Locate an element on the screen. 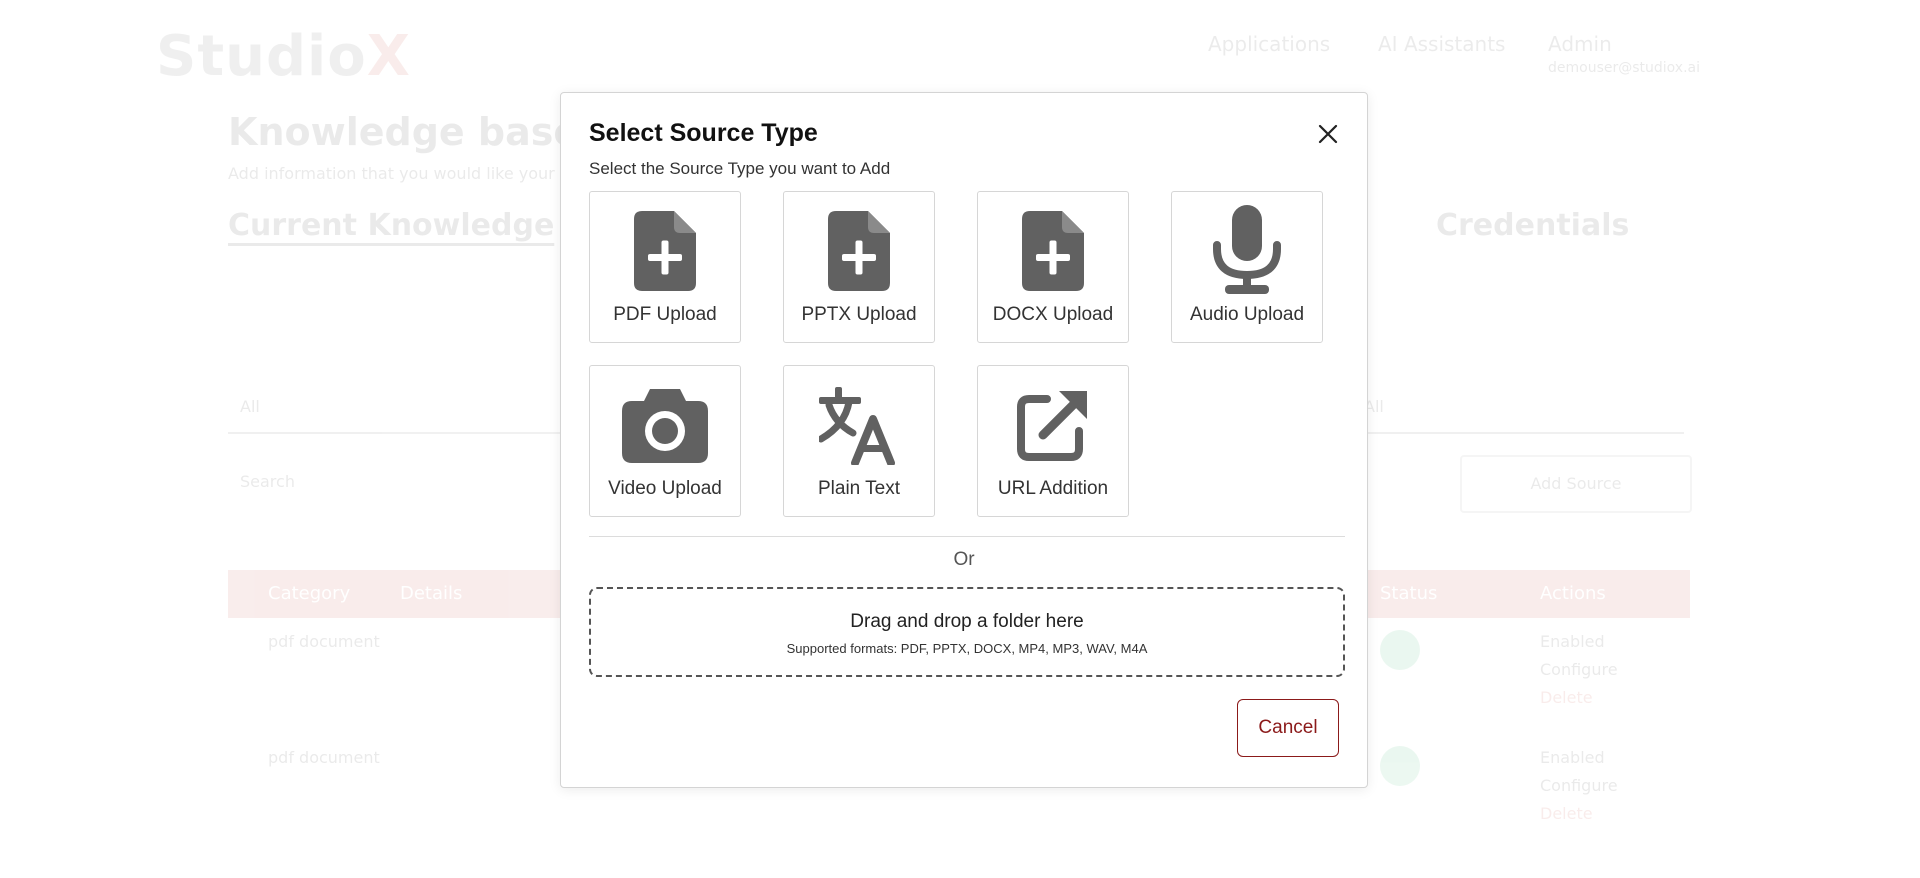 This screenshot has width=1920, height=878. close-icon is located at coordinates (1328, 134).